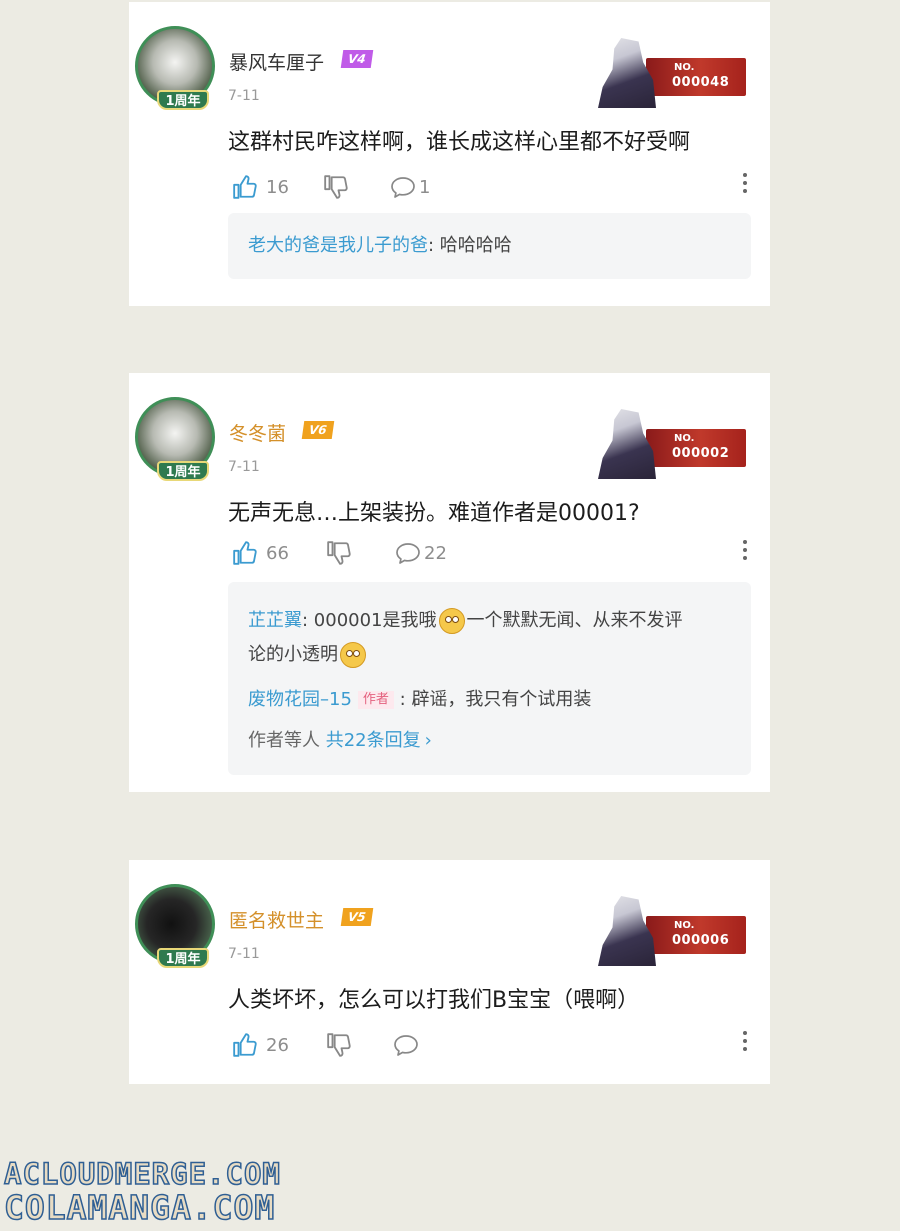 The height and width of the screenshot is (1231, 900). Describe the element at coordinates (435, 553) in the screenshot. I see `comment-count: 22` at that location.